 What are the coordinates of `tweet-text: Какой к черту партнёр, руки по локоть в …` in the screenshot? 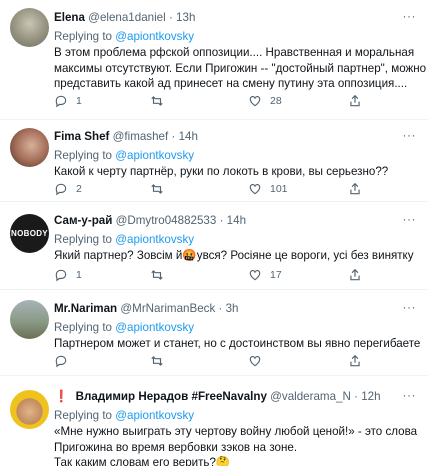 It's located at (236, 172).